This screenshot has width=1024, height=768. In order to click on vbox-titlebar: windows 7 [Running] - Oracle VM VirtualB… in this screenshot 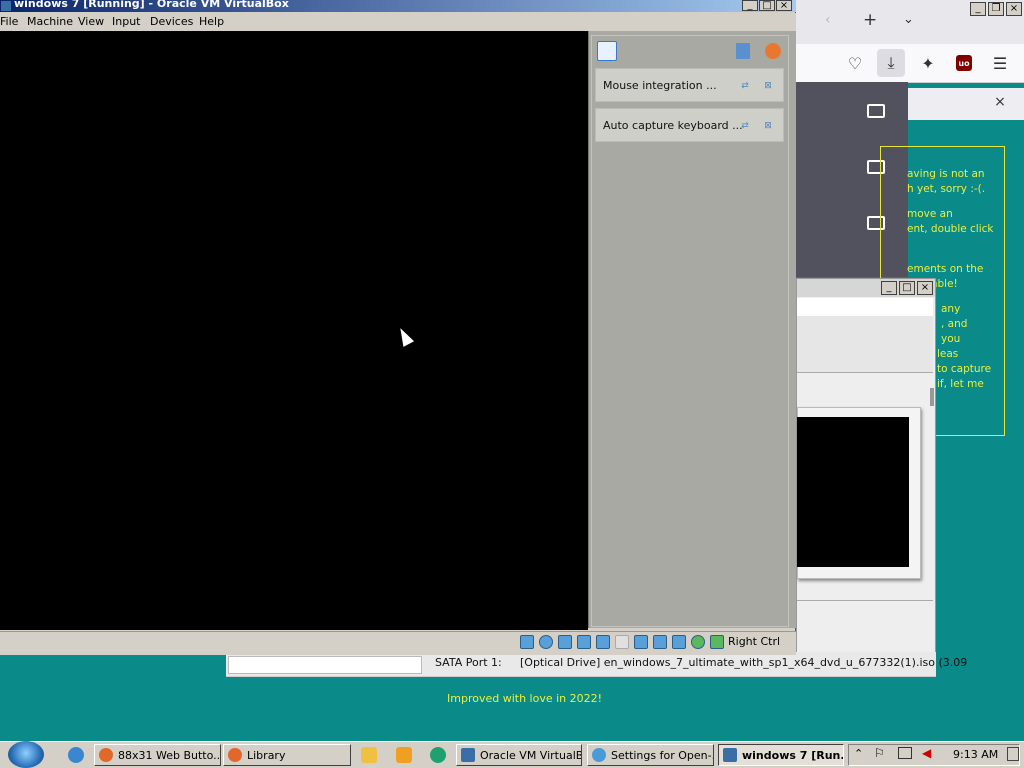, I will do `click(398, 6)`.